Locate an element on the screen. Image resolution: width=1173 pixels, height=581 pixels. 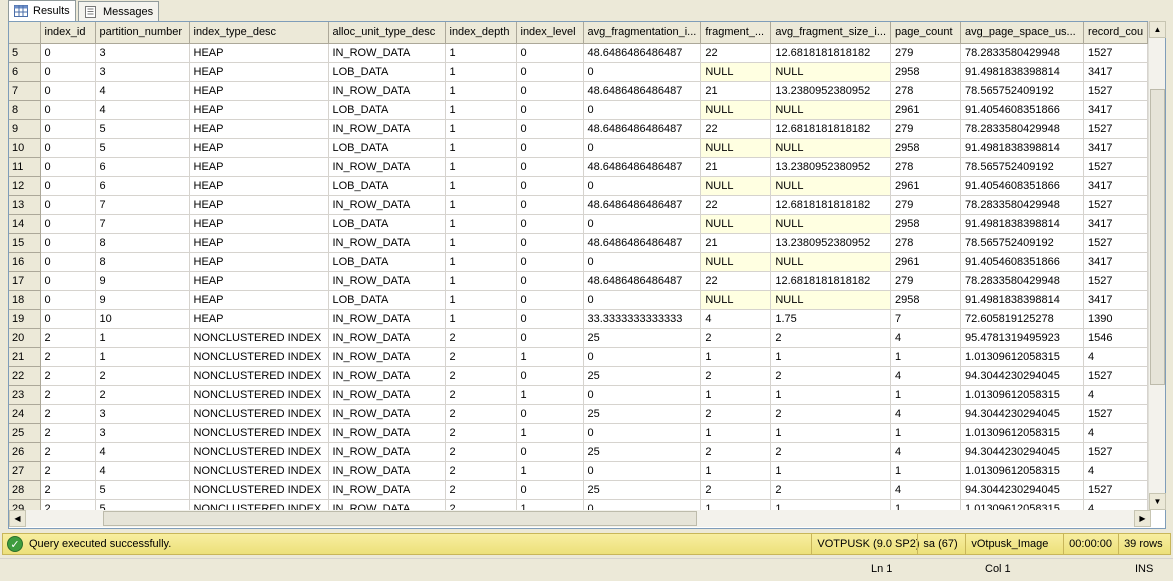
column-header: record_cou is located at coordinates (1116, 33).